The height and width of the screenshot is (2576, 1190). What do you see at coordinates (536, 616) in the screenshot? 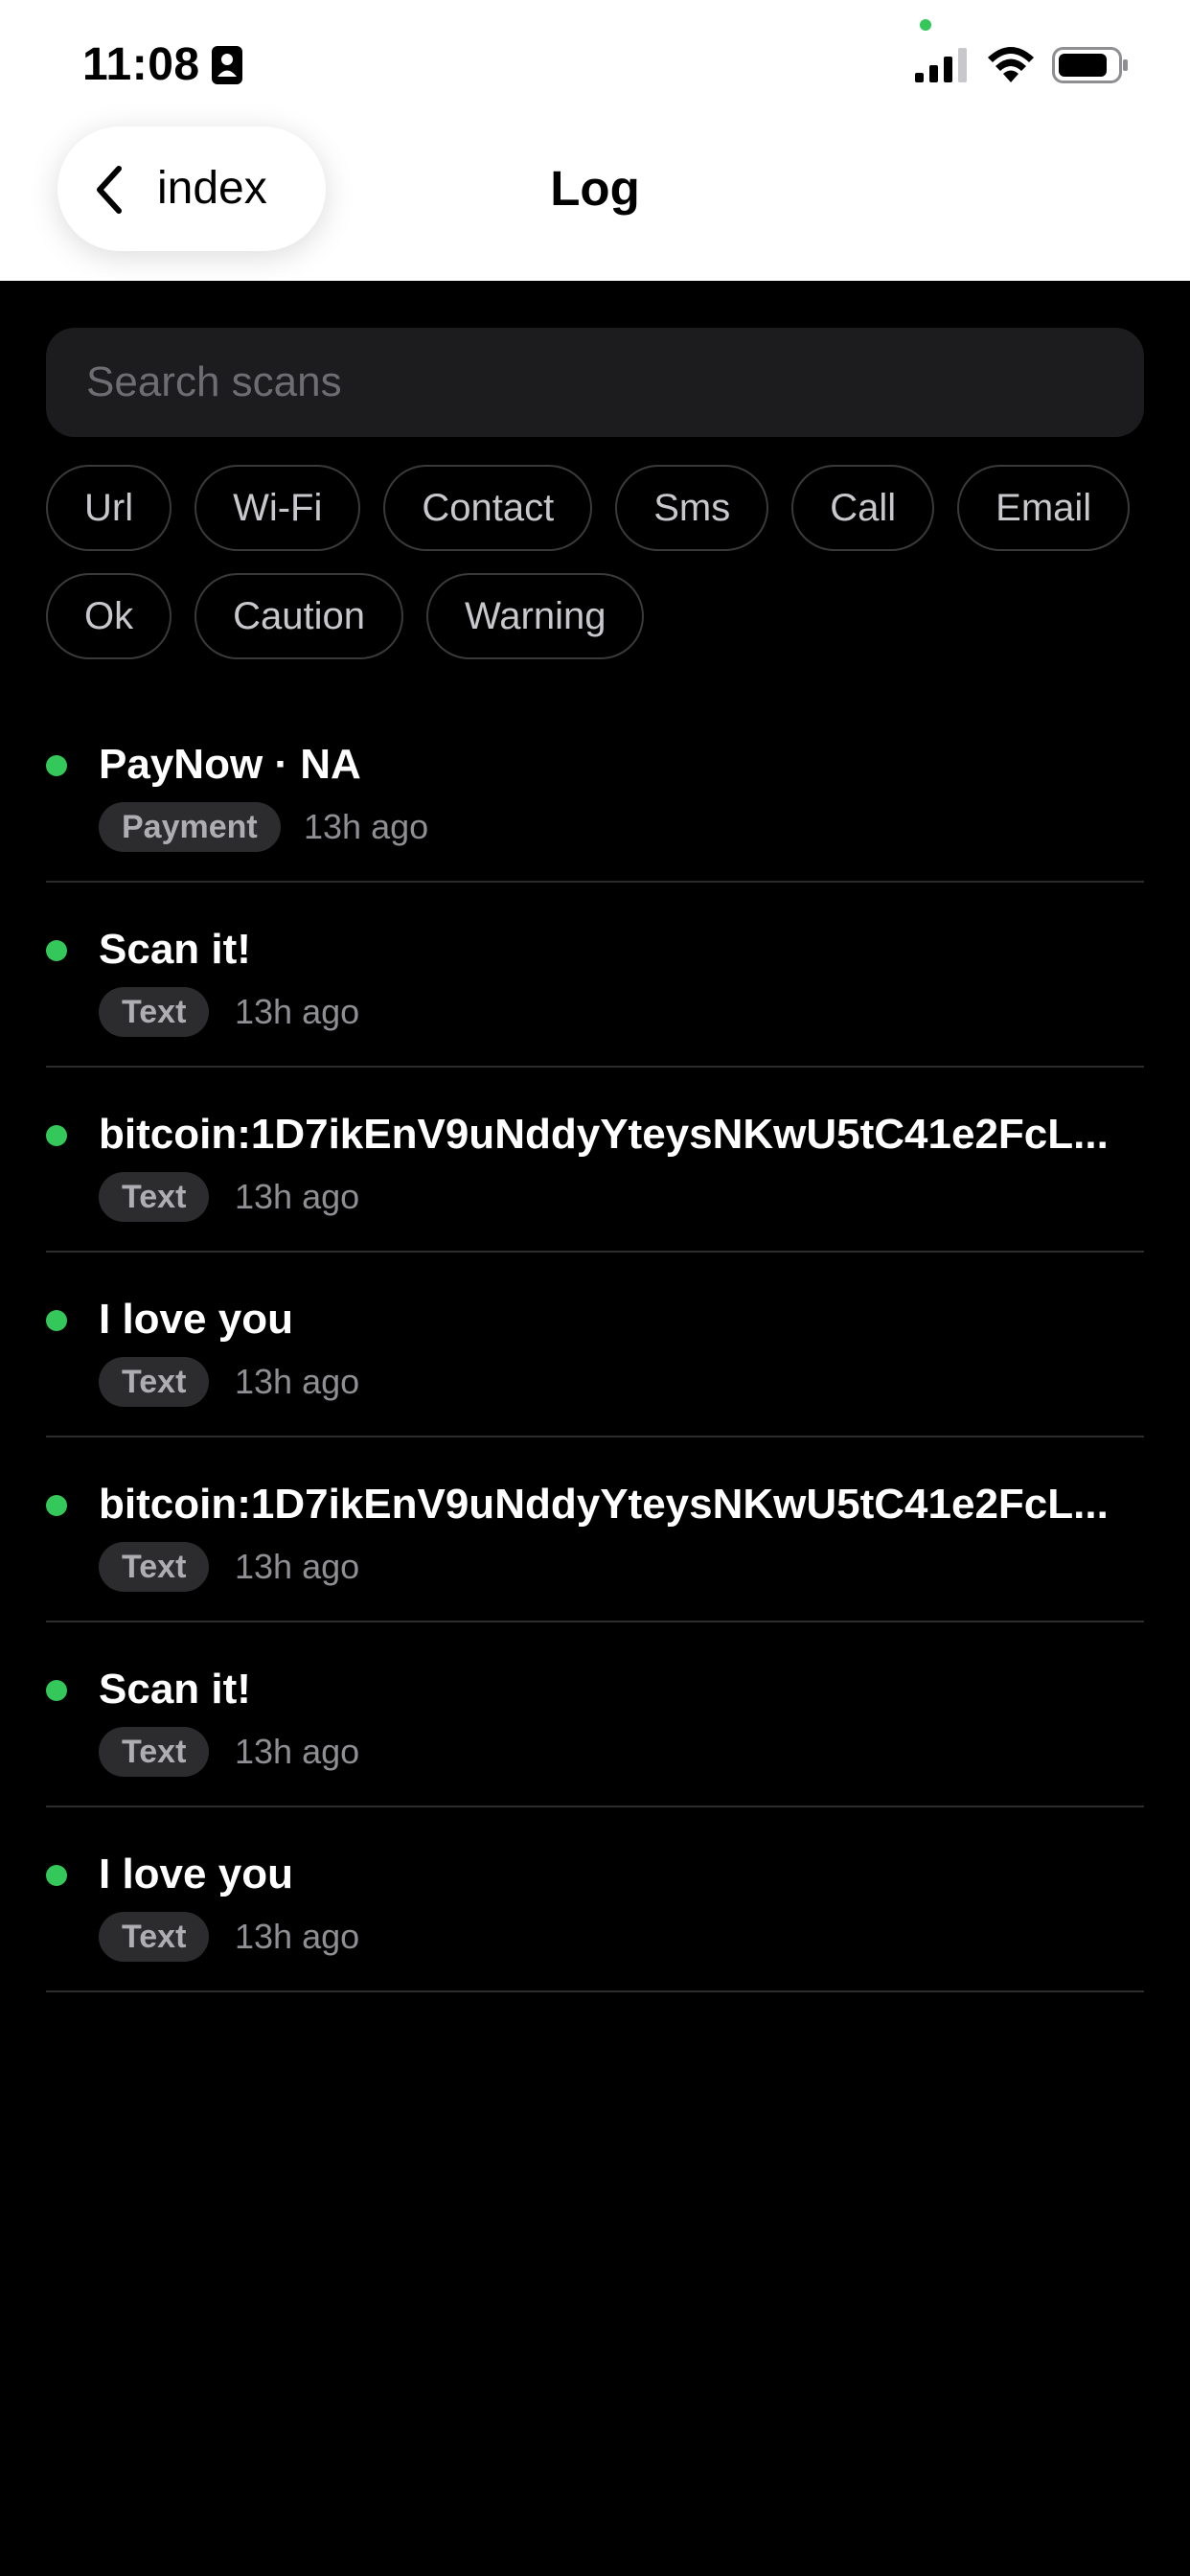
I see `filter-chip-warning: Warning` at bounding box center [536, 616].